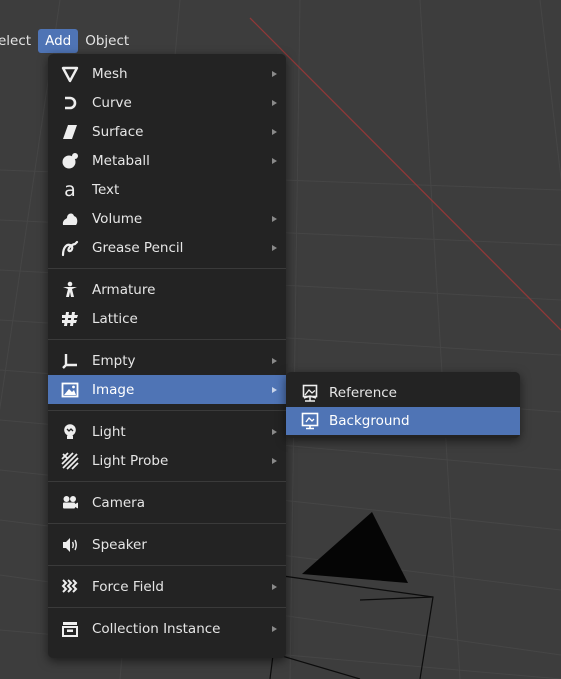 The width and height of the screenshot is (561, 679). Describe the element at coordinates (70, 161) in the screenshot. I see `metaball-icon` at that location.